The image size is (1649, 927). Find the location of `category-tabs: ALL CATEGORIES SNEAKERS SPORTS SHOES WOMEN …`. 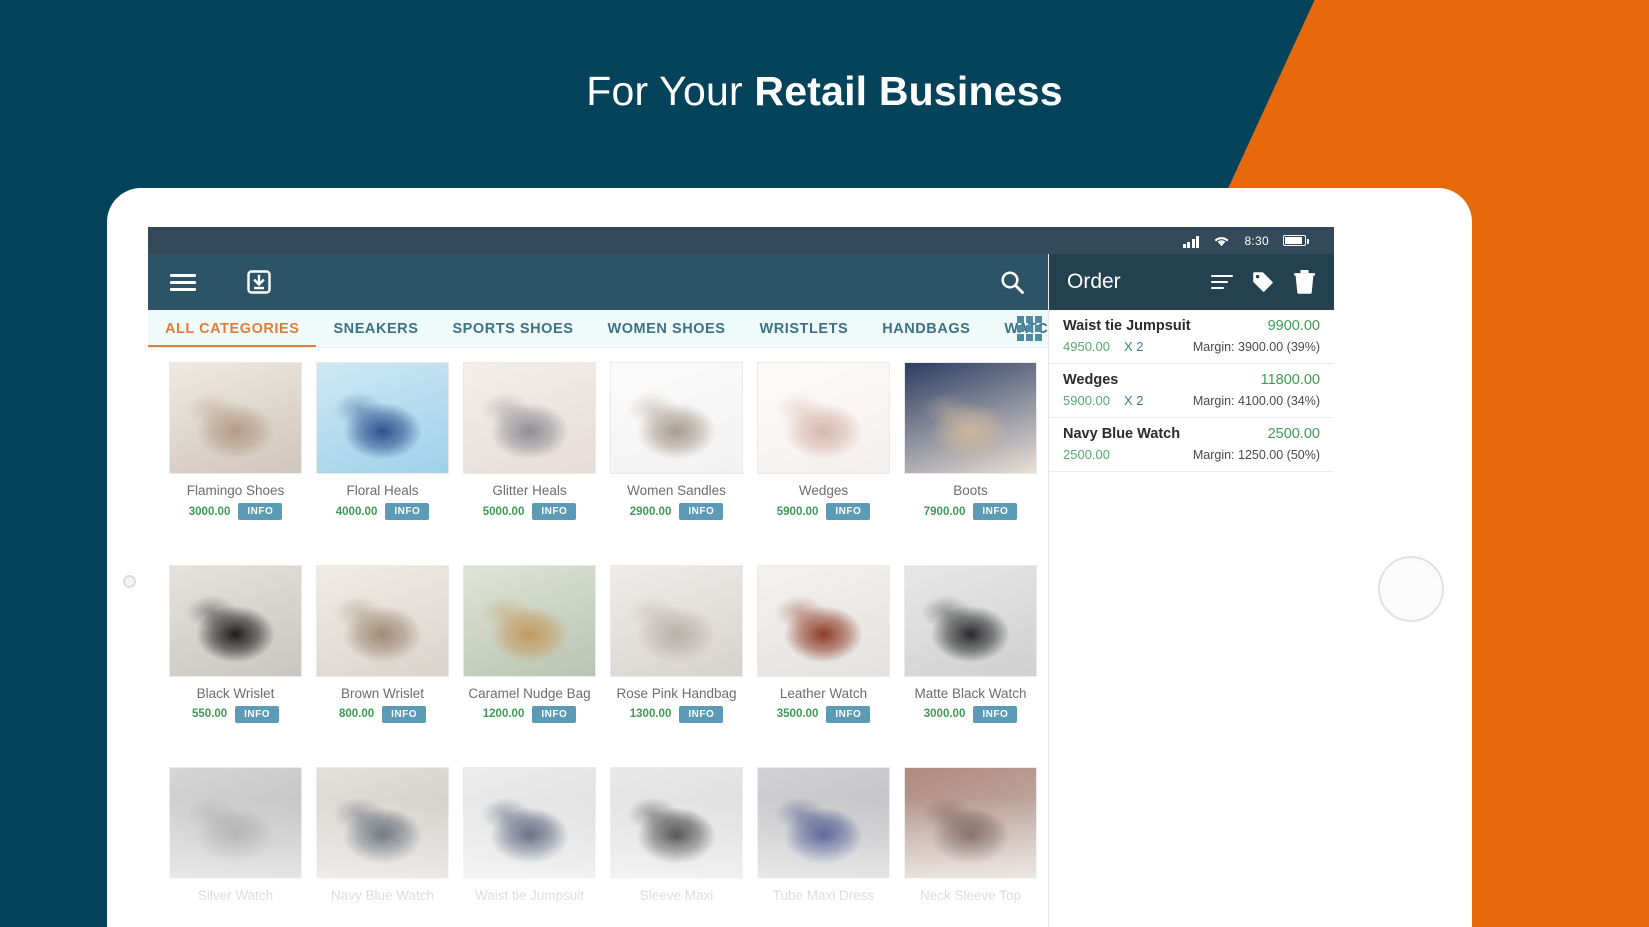

category-tabs: ALL CATEGORIES SNEAKERS SPORTS SHOES WOMEN … is located at coordinates (598, 329).